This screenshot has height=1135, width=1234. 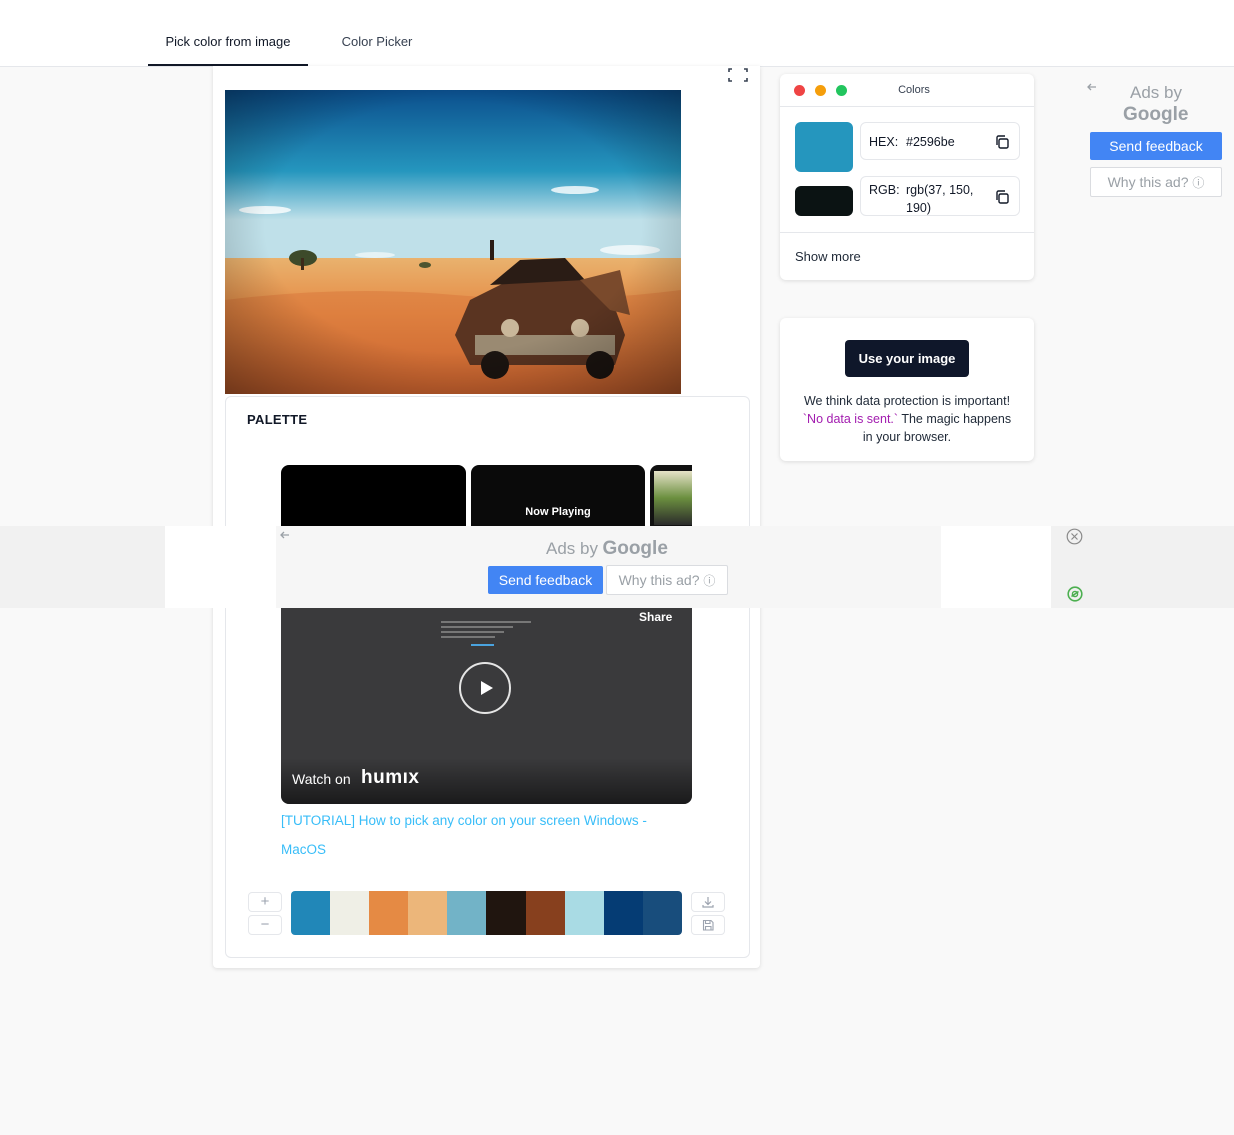 I want to click on now-playing-label: Now Playing, so click(x=558, y=512).